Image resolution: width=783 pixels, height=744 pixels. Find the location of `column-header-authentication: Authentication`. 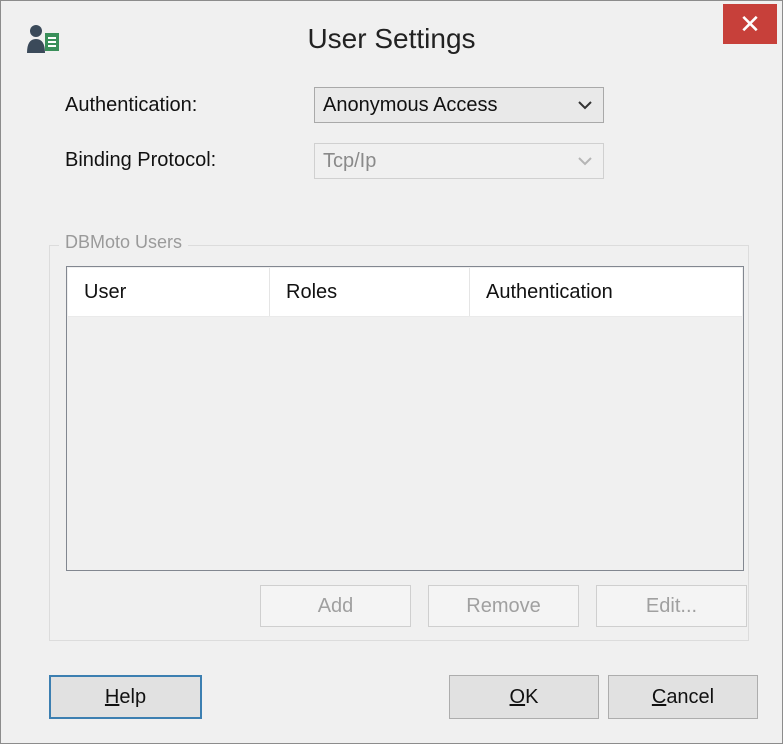

column-header-authentication: Authentication is located at coordinates (606, 292).